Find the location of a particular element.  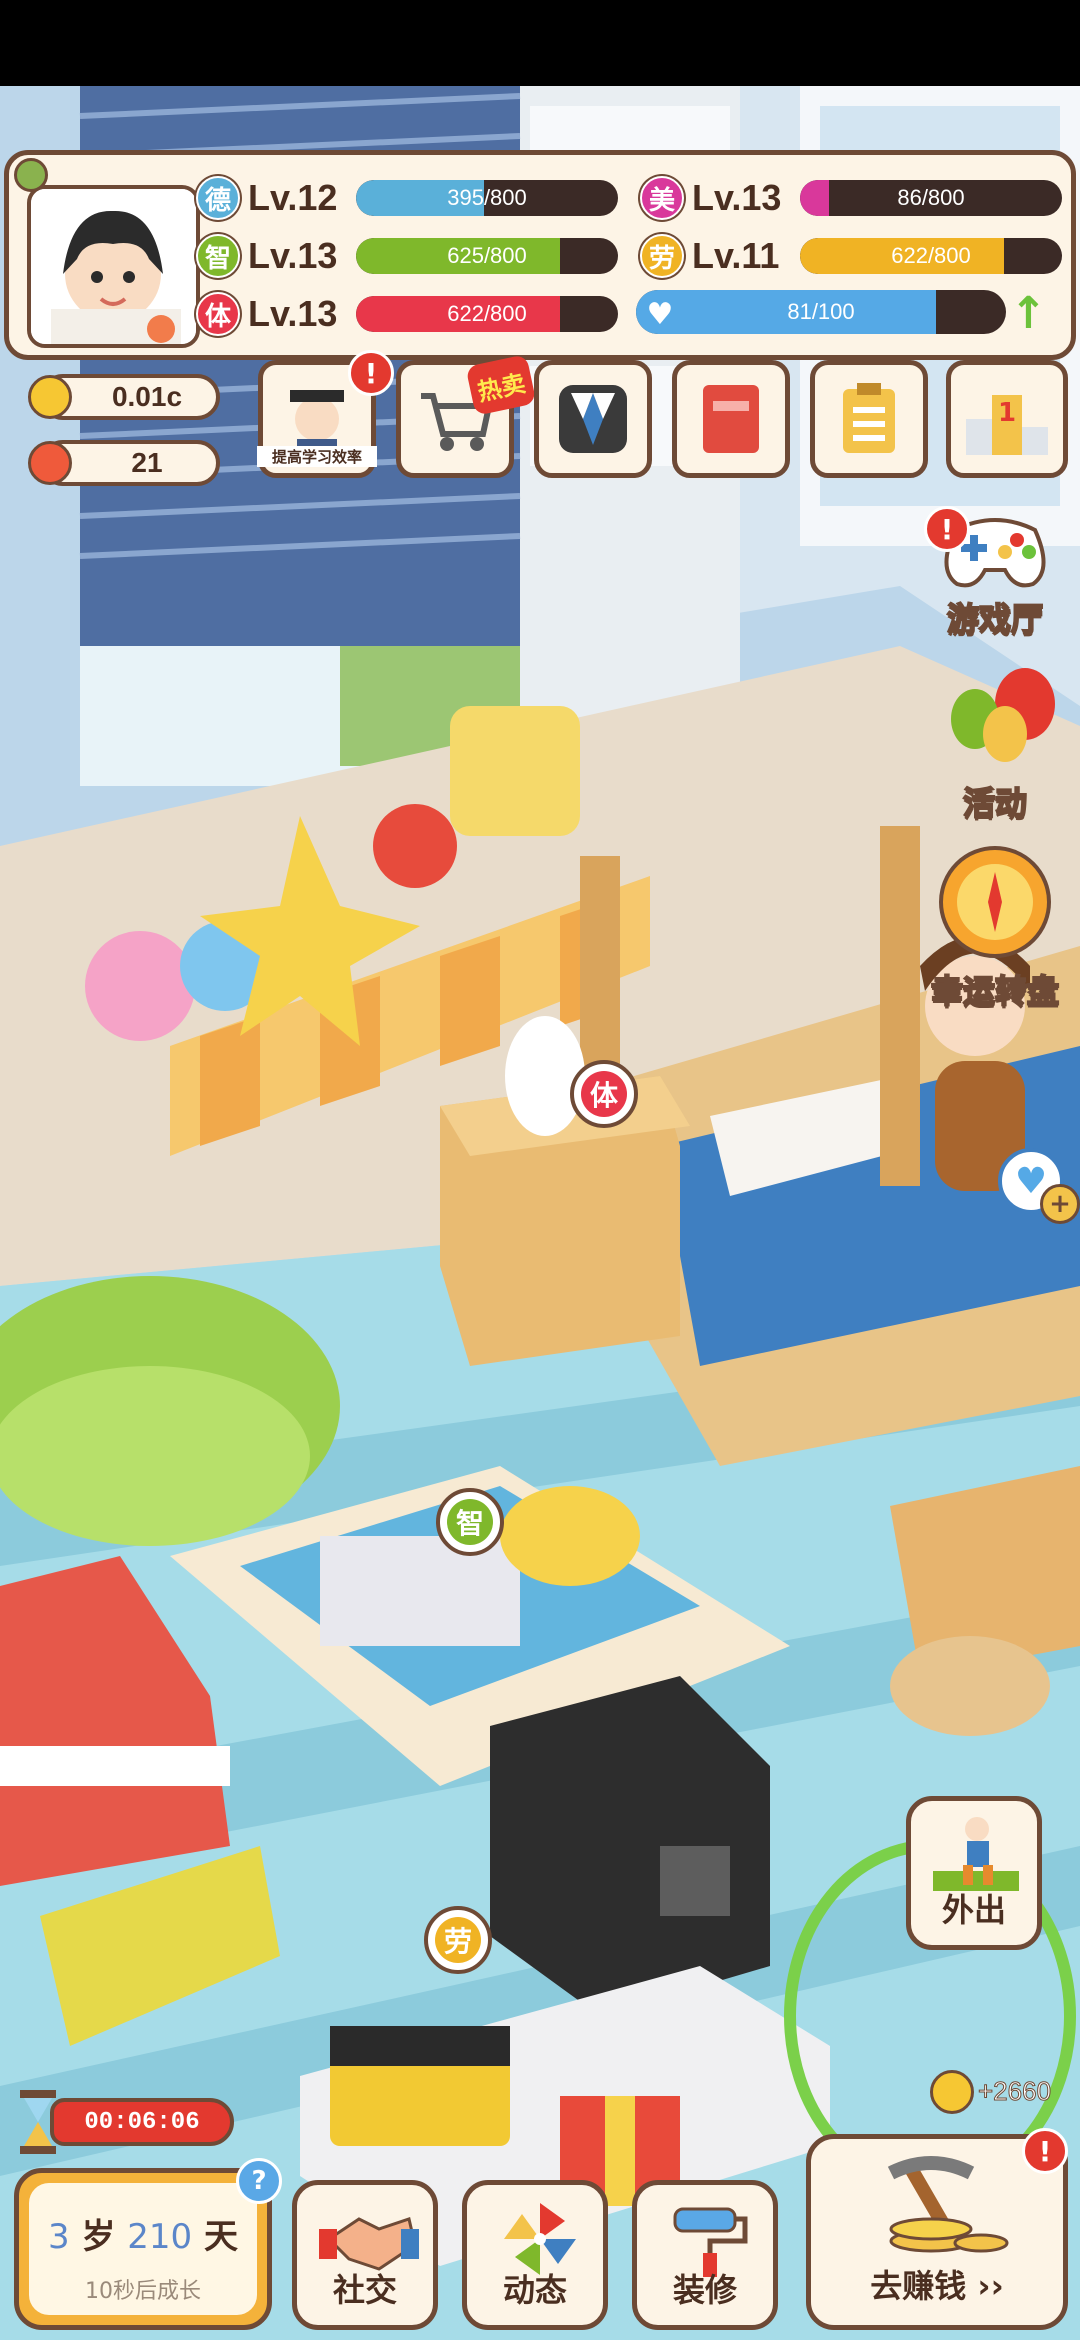

age-display: 3 岁 210 天 is located at coordinates (143, 2233).